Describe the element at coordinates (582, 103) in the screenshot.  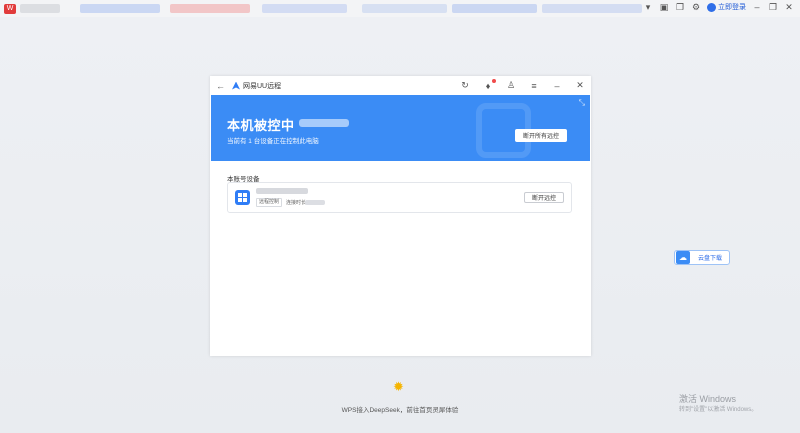
I see `collapse-icon: ⤡` at that location.